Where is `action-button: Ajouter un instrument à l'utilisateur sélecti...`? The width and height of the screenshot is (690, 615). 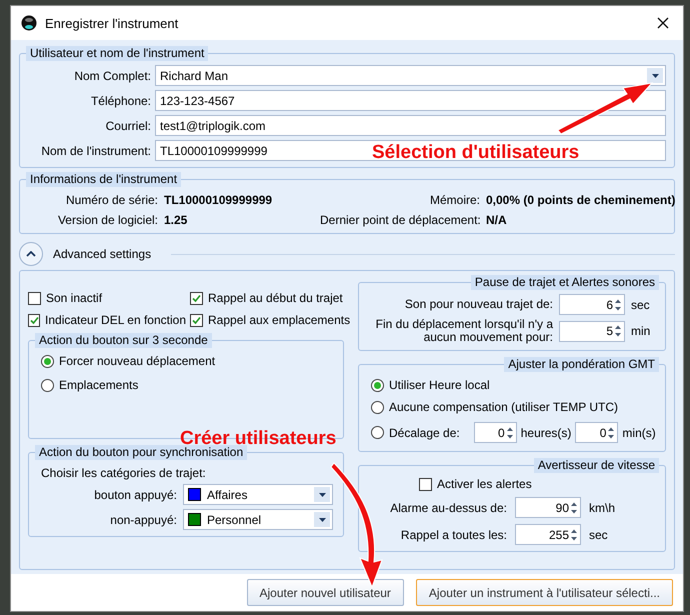 action-button: Ajouter un instrument à l'utilisateur sélecti... is located at coordinates (544, 592).